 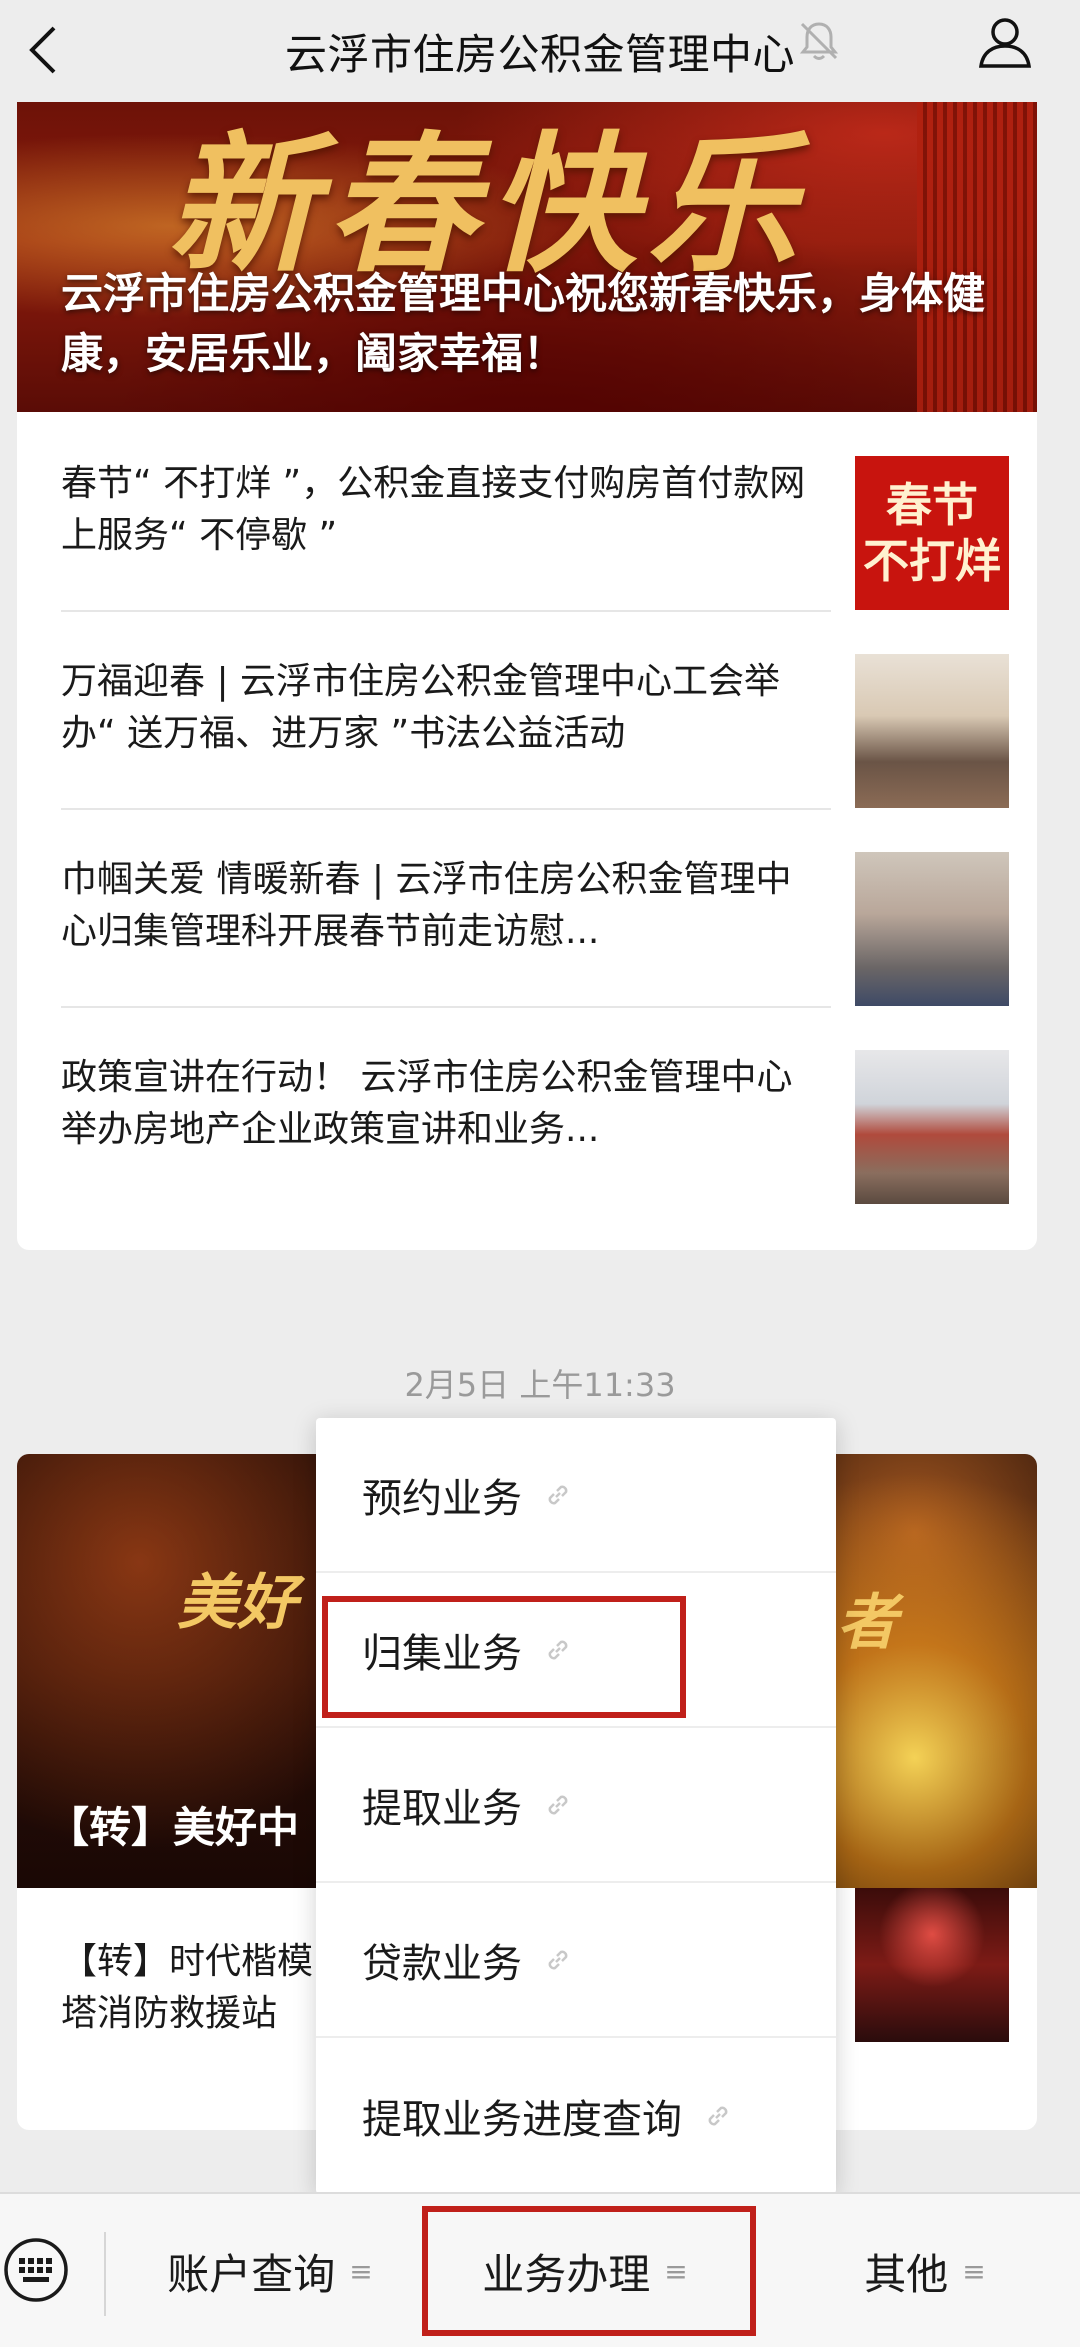 I want to click on hero-caption: 【转】美好中, so click(x=173, y=1824).